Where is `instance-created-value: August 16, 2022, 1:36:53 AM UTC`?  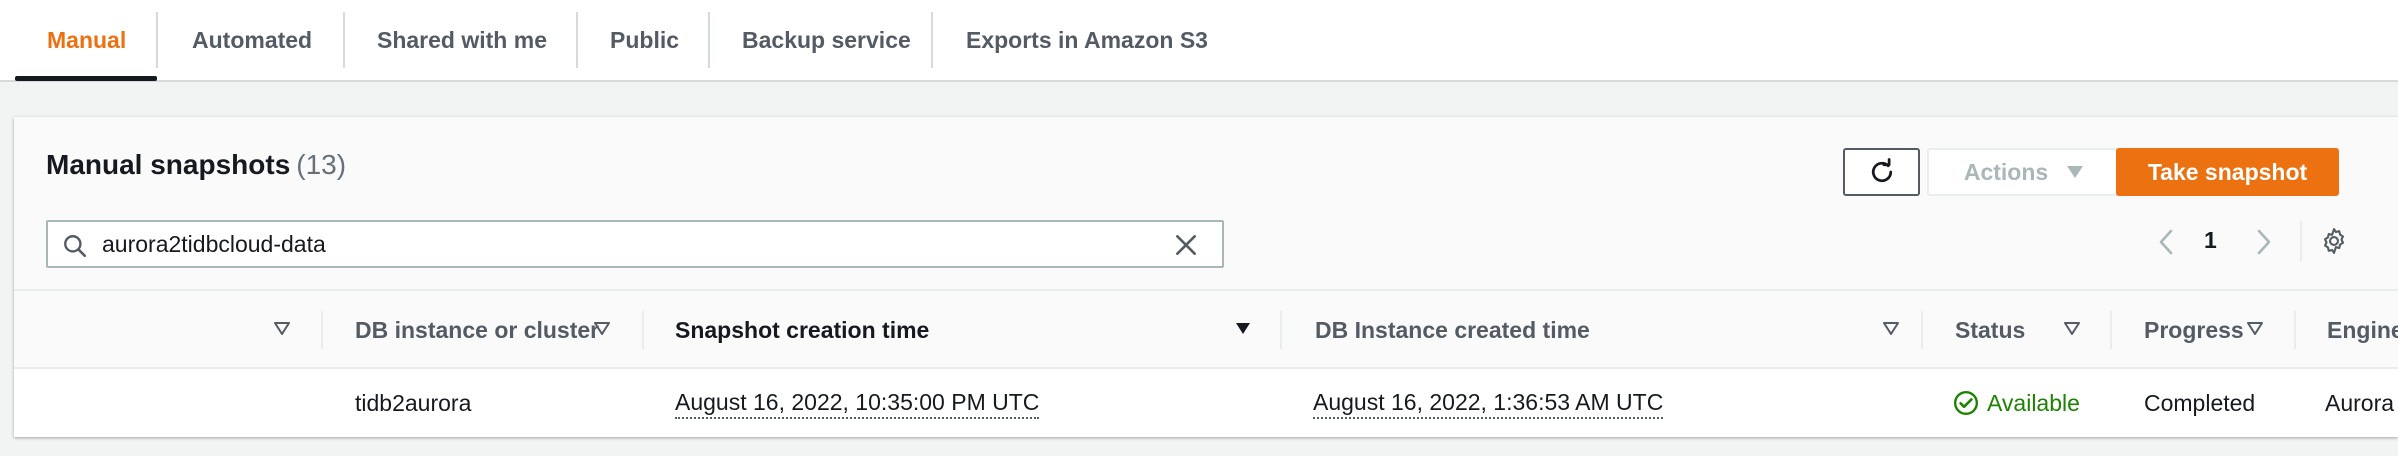
instance-created-value: August 16, 2022, 1:36:53 AM UTC is located at coordinates (1488, 403).